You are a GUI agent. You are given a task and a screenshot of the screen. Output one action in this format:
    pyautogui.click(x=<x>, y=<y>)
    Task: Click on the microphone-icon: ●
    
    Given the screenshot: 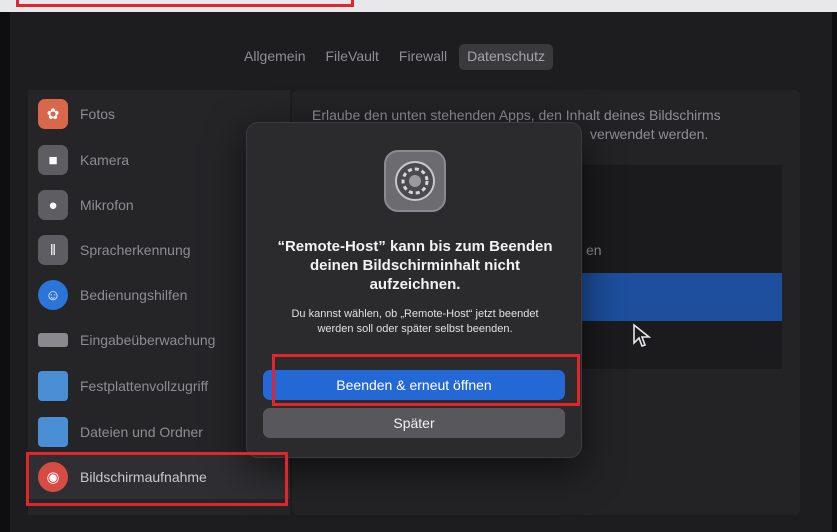 What is the action you would take?
    pyautogui.click(x=53, y=205)
    